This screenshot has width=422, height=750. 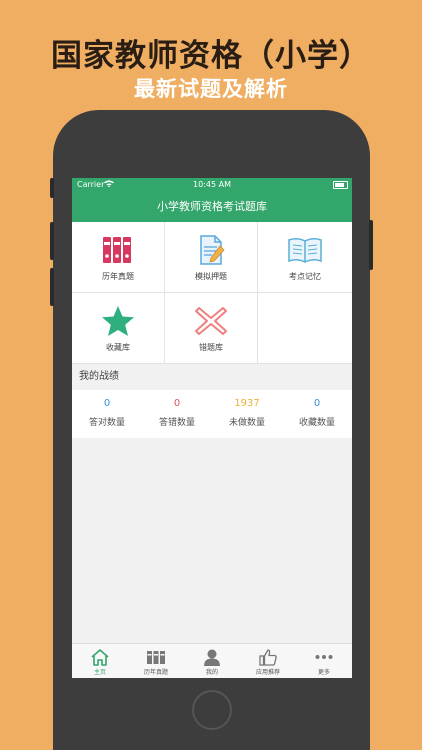 What do you see at coordinates (211, 347) in the screenshot?
I see `grid-item-label: 错题库` at bounding box center [211, 347].